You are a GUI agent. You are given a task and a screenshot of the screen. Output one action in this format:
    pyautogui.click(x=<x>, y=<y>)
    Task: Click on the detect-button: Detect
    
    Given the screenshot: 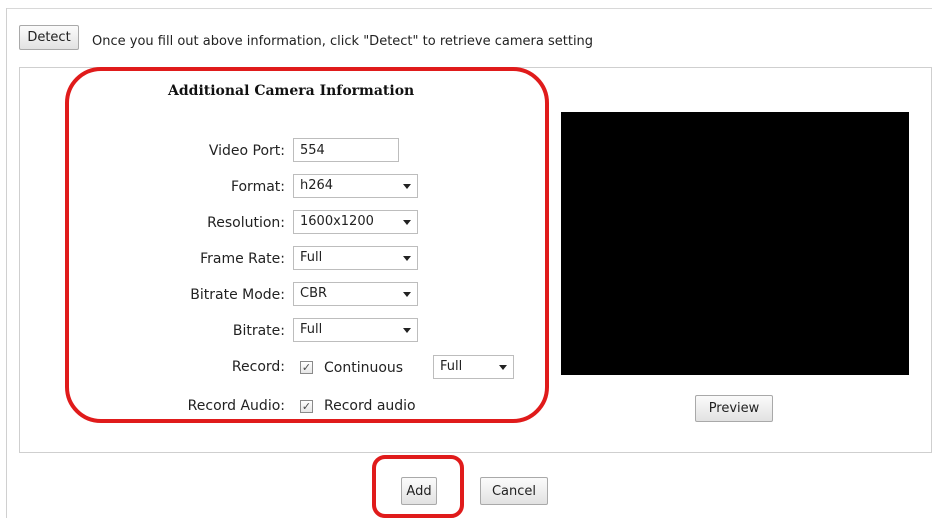 What is the action you would take?
    pyautogui.click(x=49, y=37)
    